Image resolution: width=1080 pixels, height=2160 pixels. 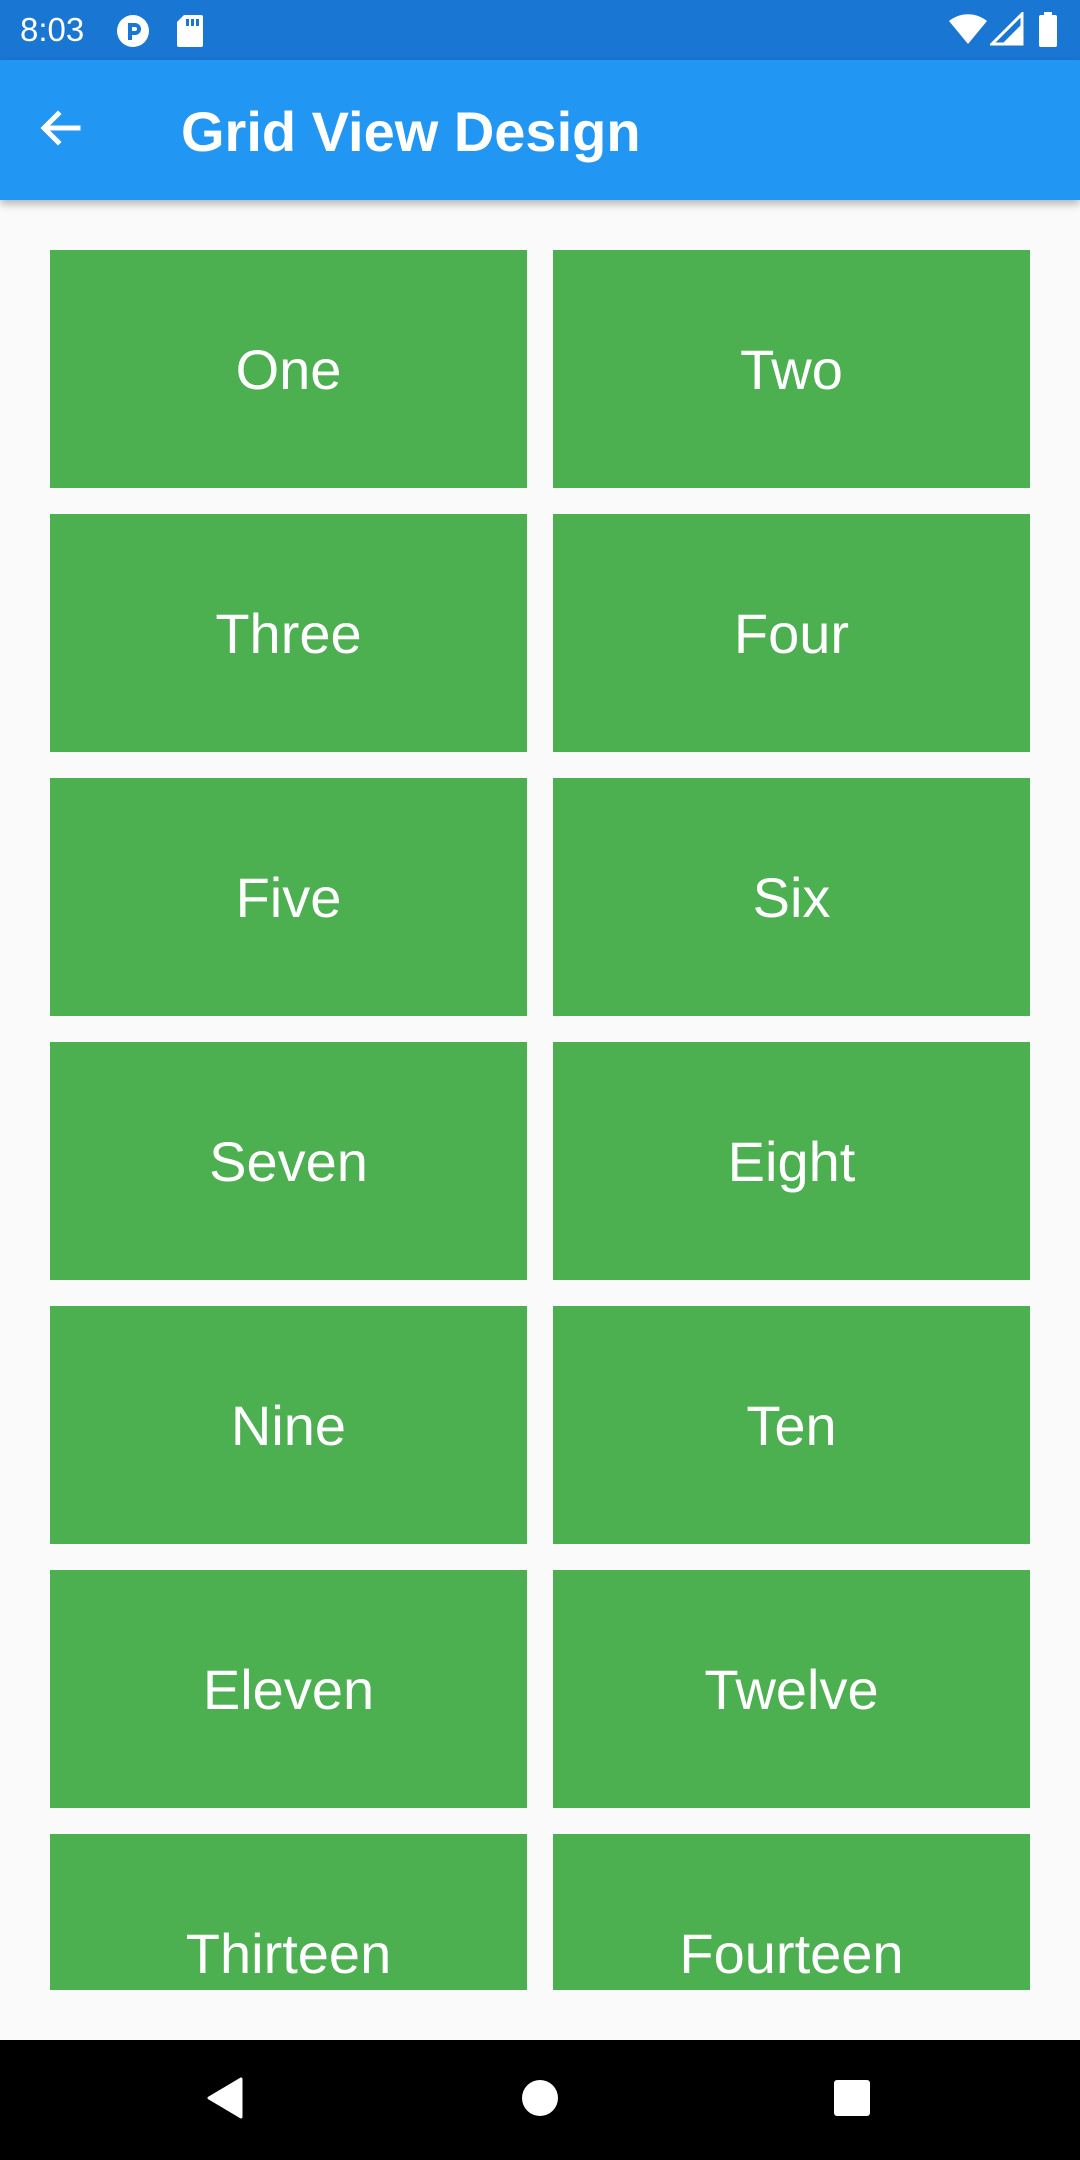 I want to click on grid-tile: Seven, so click(x=288, y=1161).